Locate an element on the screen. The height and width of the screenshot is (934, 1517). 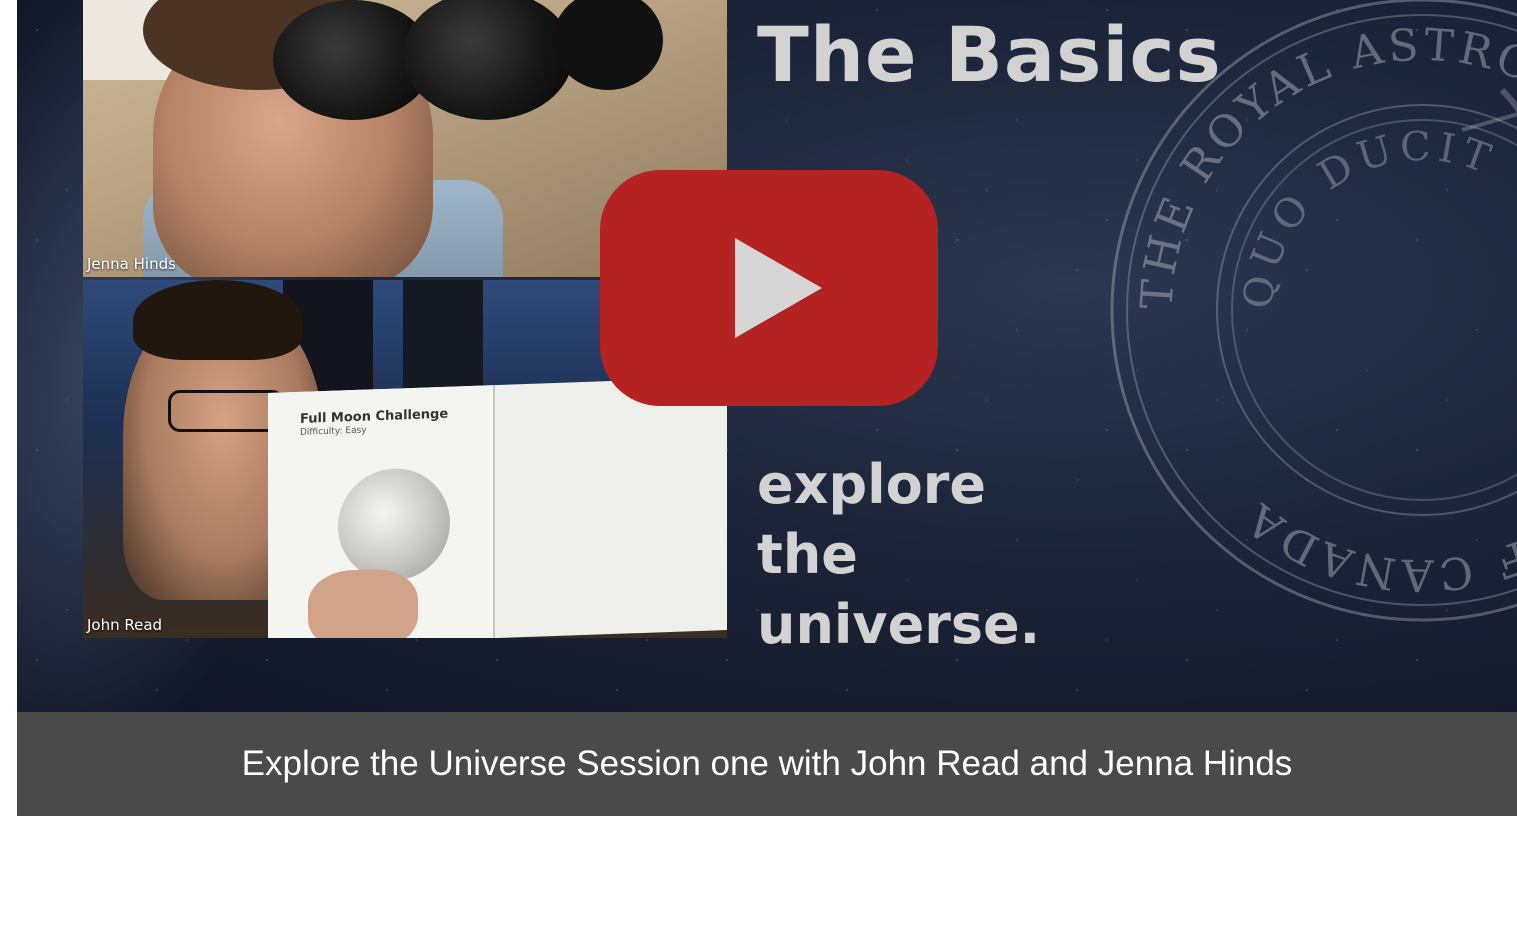
tagline-line: the is located at coordinates (807, 554).